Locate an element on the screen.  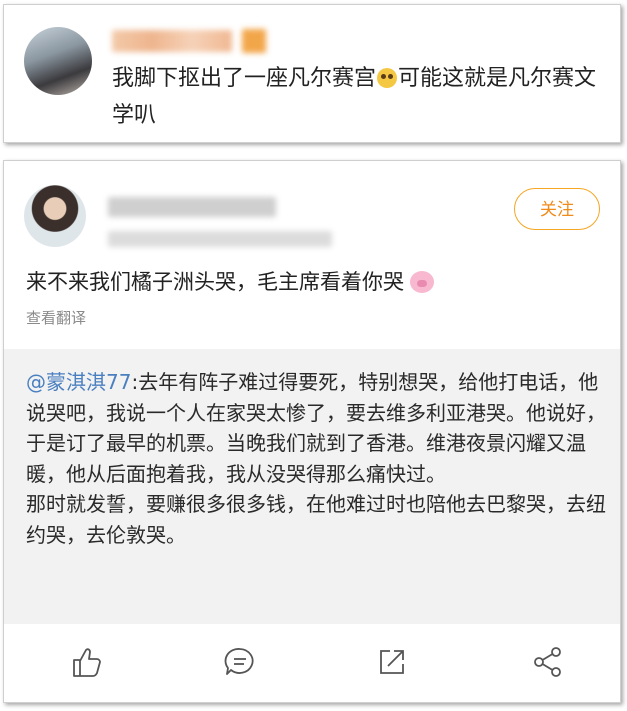
post-meta-blurred is located at coordinates (220, 239).